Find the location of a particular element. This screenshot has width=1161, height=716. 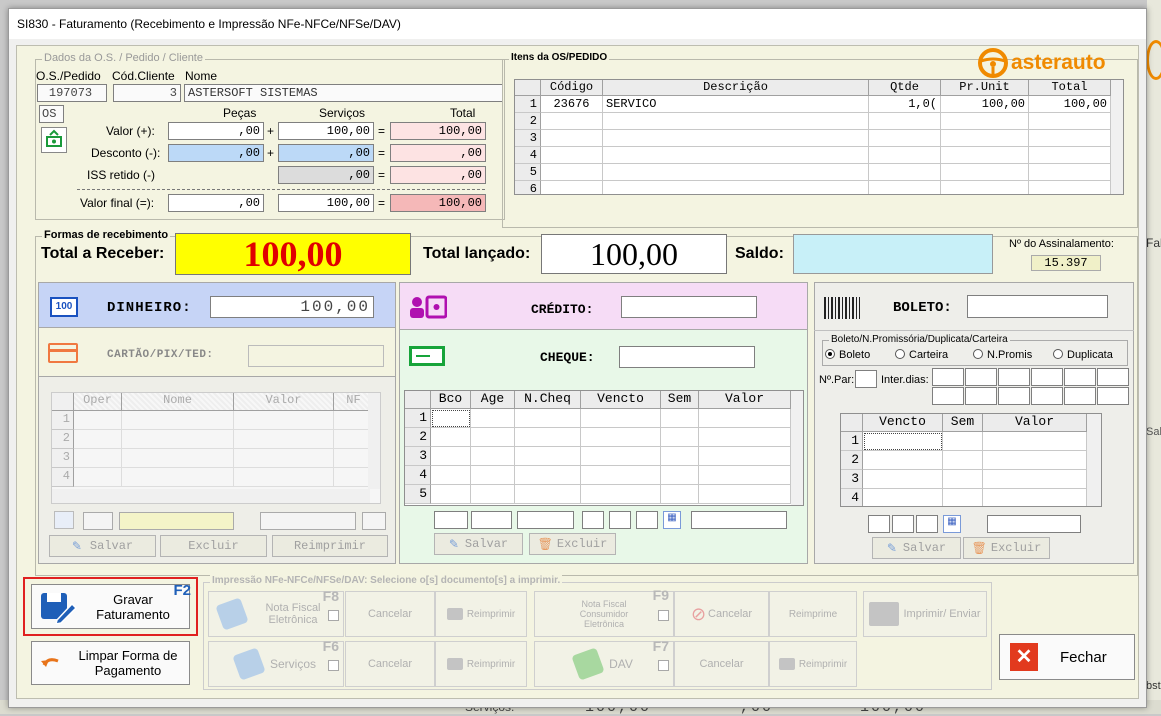

servicos-reimprimir-button: Reimprimir is located at coordinates (481, 664).